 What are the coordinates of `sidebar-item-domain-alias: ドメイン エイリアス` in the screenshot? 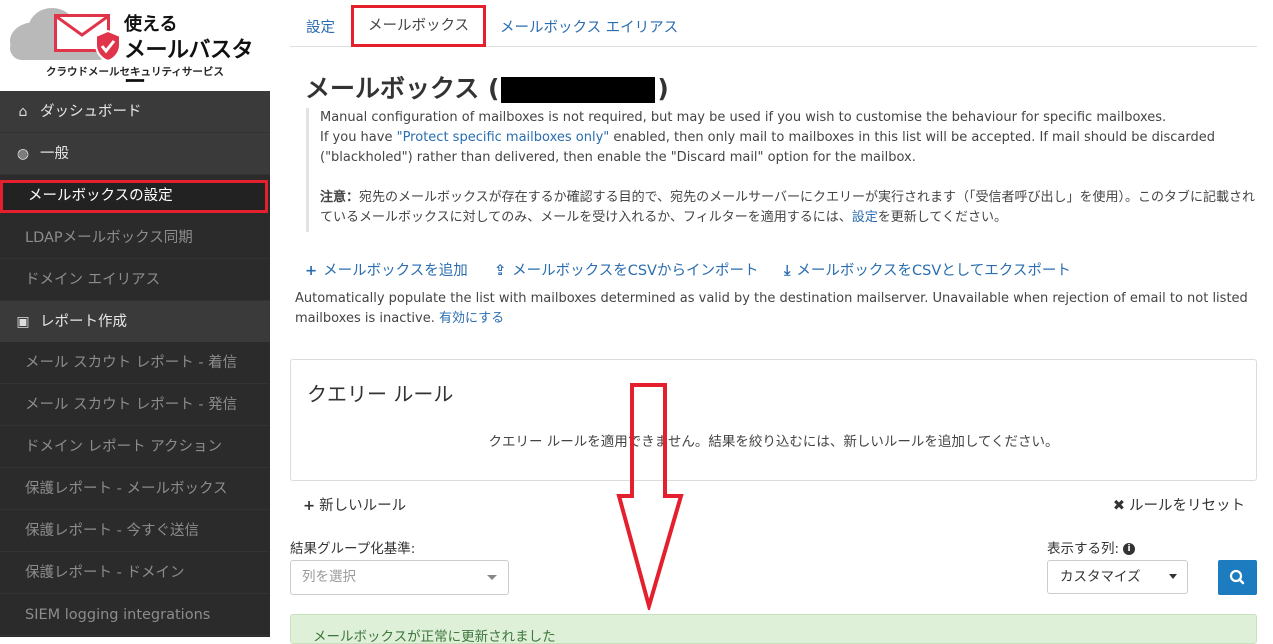 It's located at (135, 280).